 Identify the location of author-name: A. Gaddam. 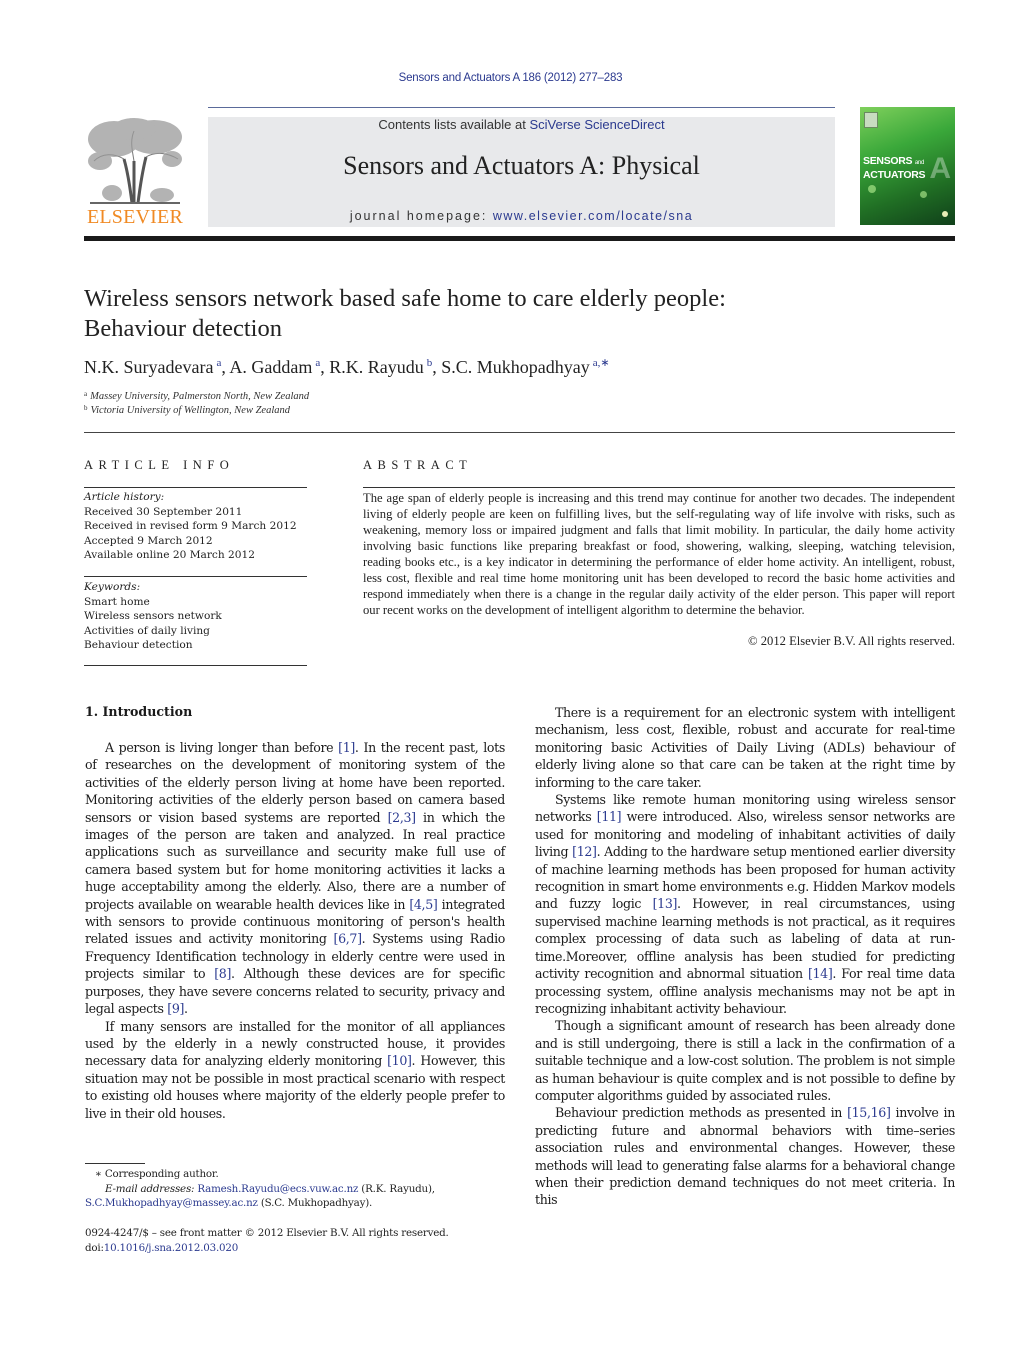
(271, 367).